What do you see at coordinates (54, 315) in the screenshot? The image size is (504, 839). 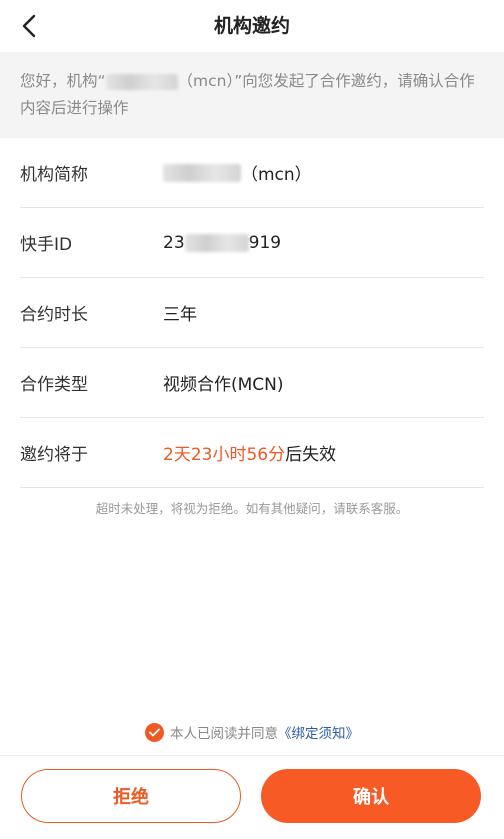 I see `detail-label: 合约时长` at bounding box center [54, 315].